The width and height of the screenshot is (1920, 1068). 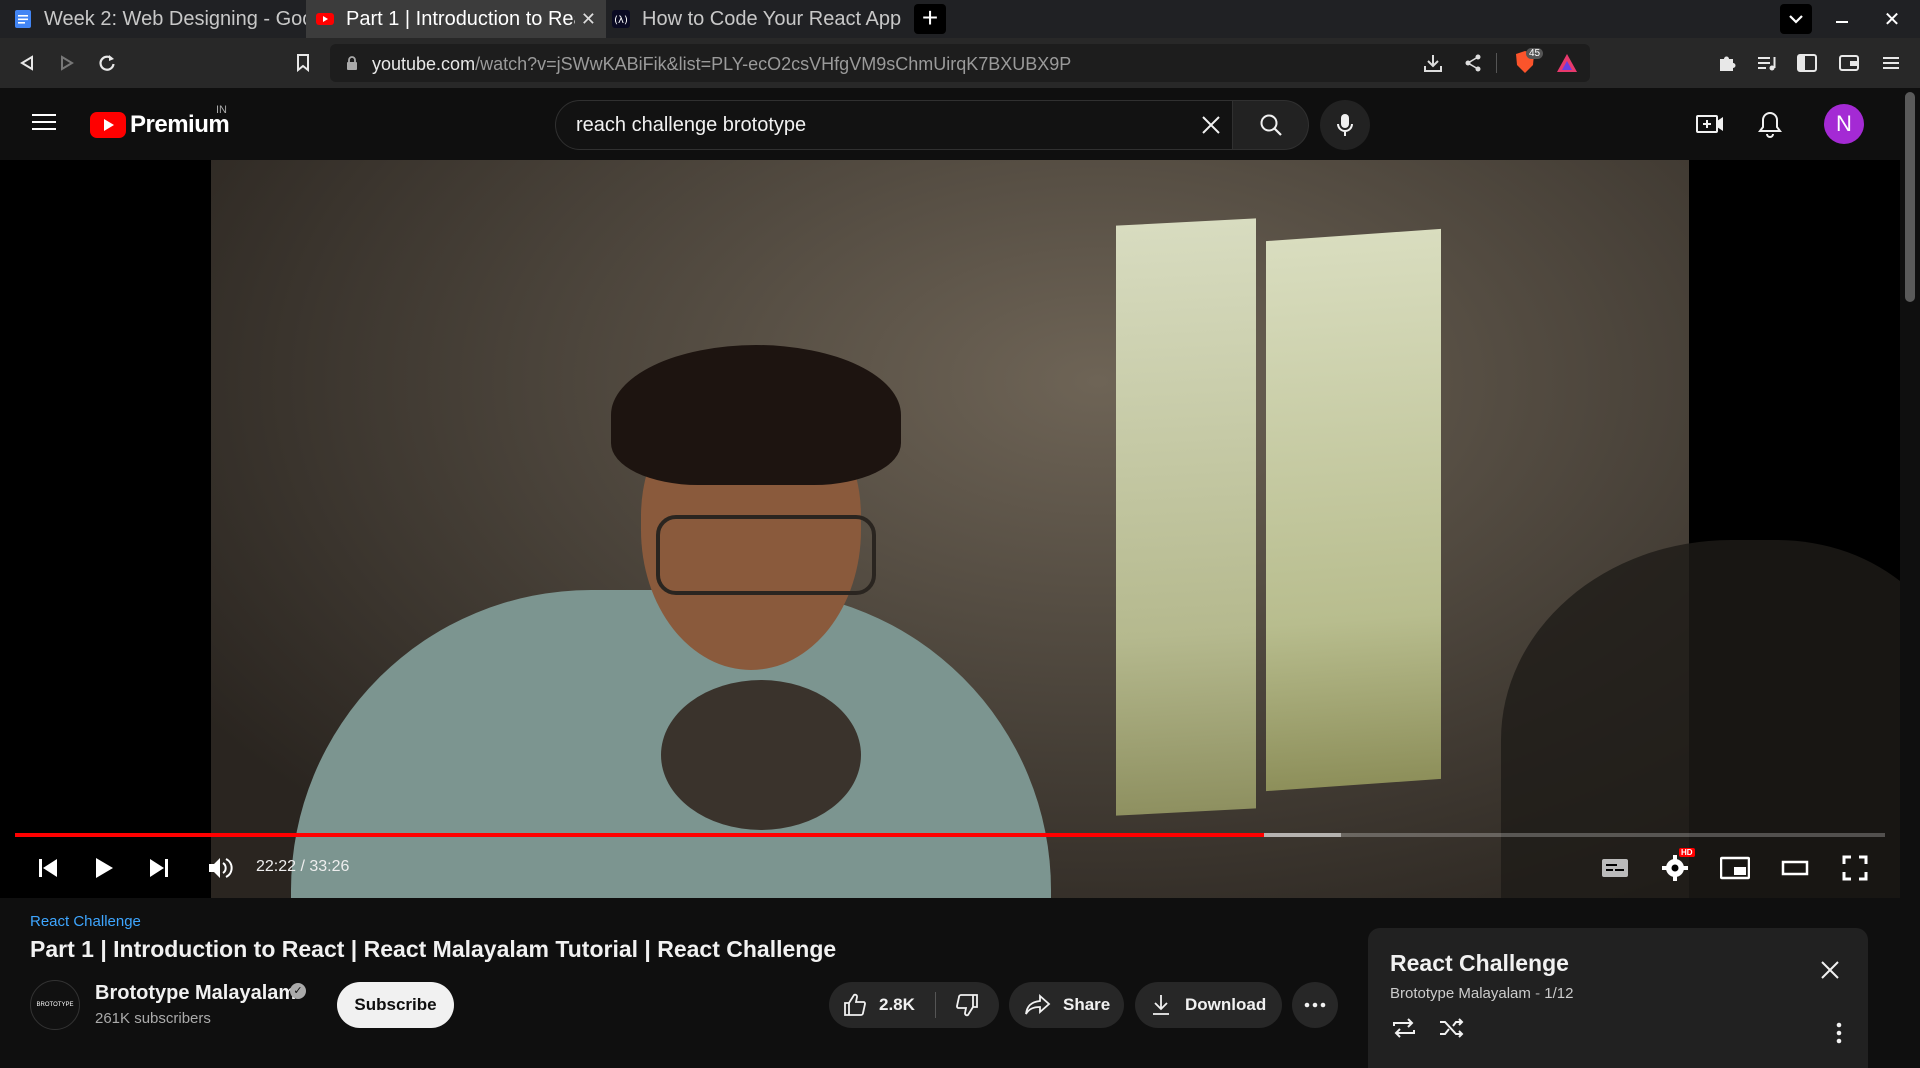 I want to click on subscribe-button: Subscribe, so click(x=395, y=1005).